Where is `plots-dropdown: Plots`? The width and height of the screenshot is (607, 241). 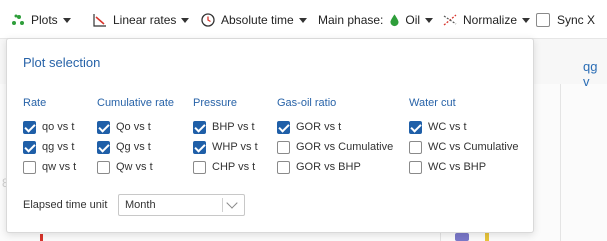 plots-dropdown: Plots is located at coordinates (40, 20).